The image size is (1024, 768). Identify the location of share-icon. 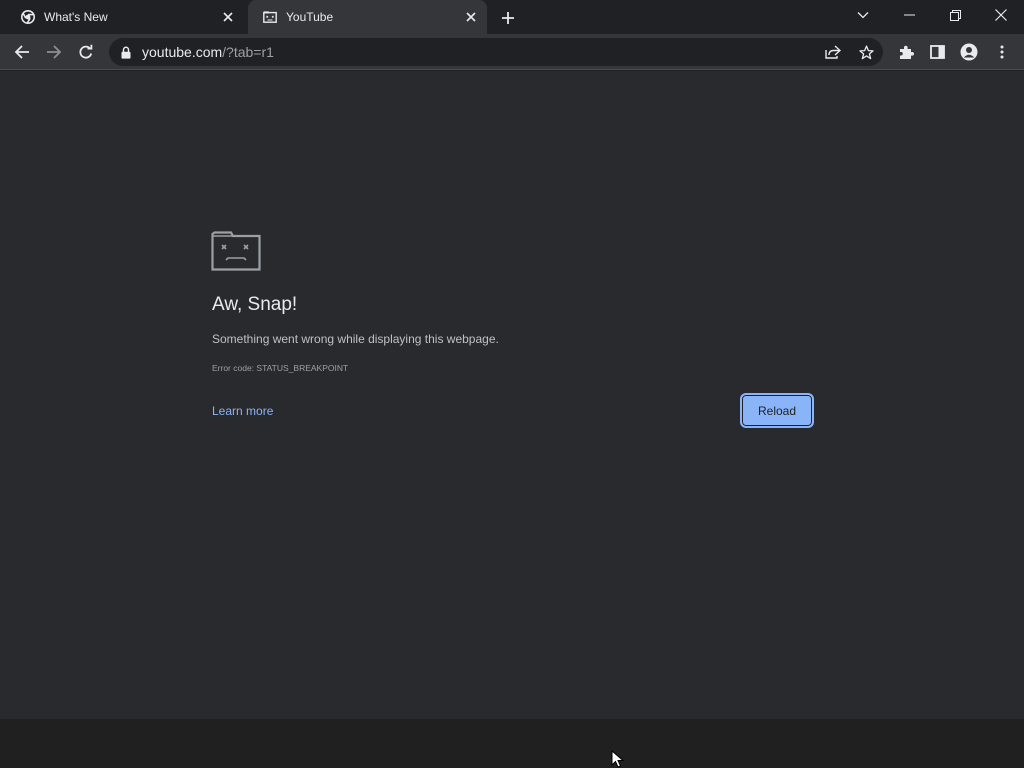
(833, 52).